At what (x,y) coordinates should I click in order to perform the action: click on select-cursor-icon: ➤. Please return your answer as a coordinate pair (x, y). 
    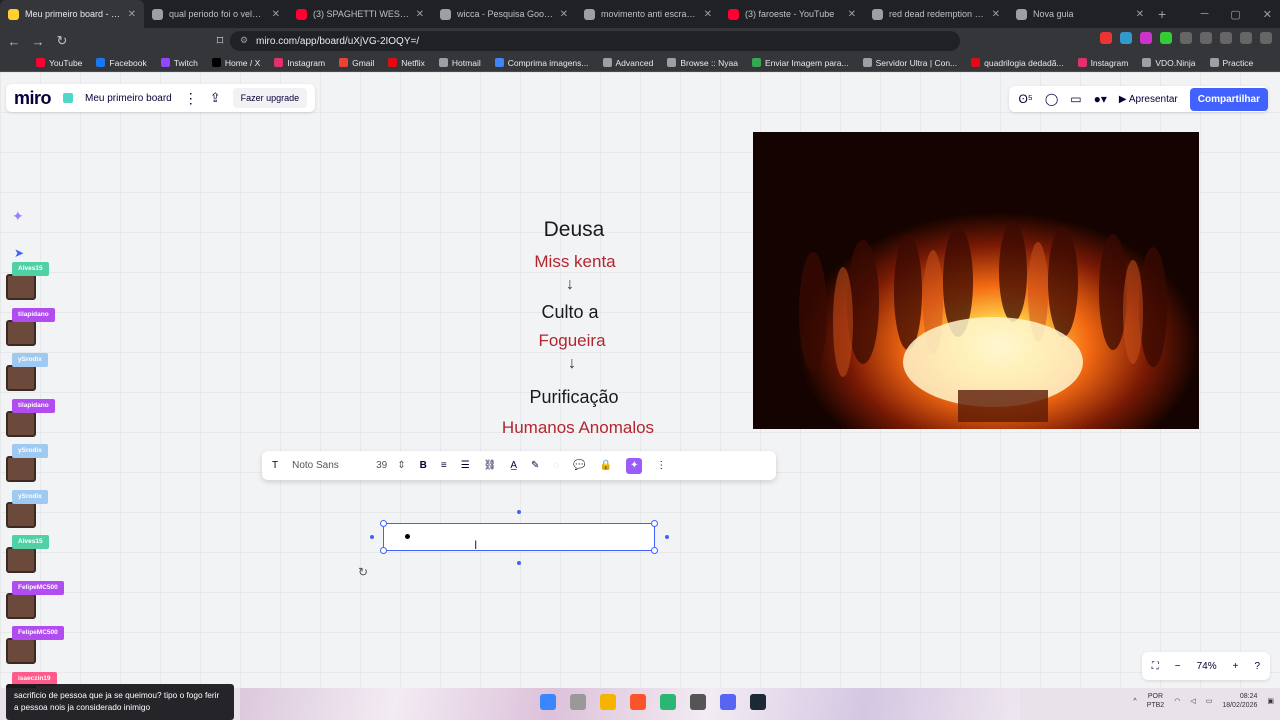
    Looking at the image, I should click on (19, 253).